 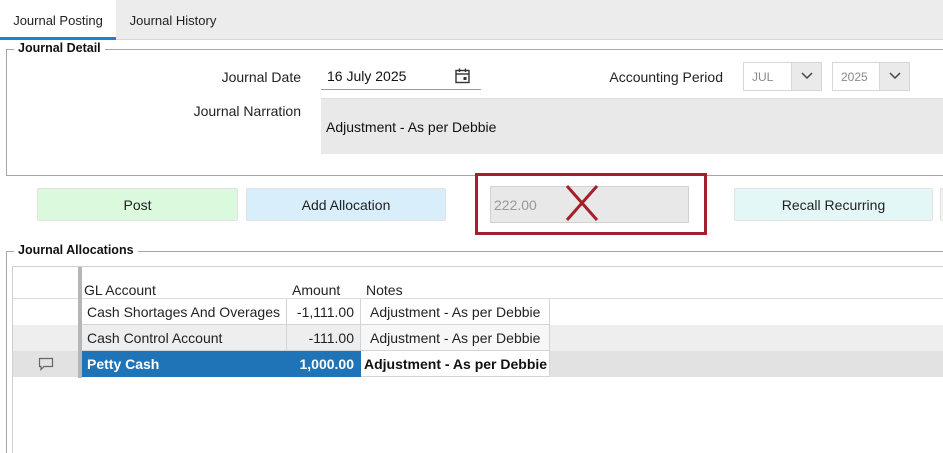 I want to click on gl-account-cell: Cash Control Account, so click(x=184, y=338).